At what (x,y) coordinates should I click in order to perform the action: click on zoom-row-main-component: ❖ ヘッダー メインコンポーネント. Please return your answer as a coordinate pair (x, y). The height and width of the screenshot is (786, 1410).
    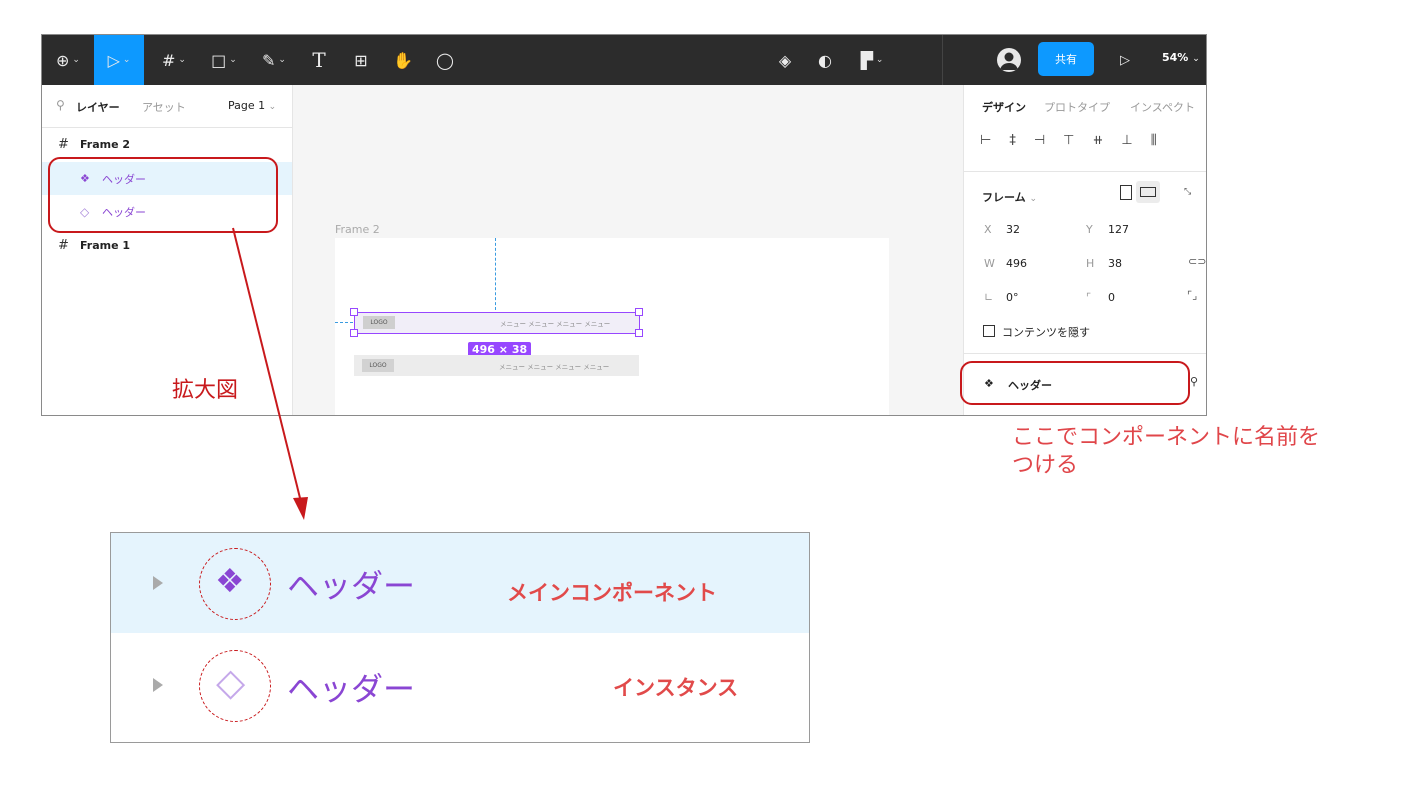
    Looking at the image, I should click on (460, 583).